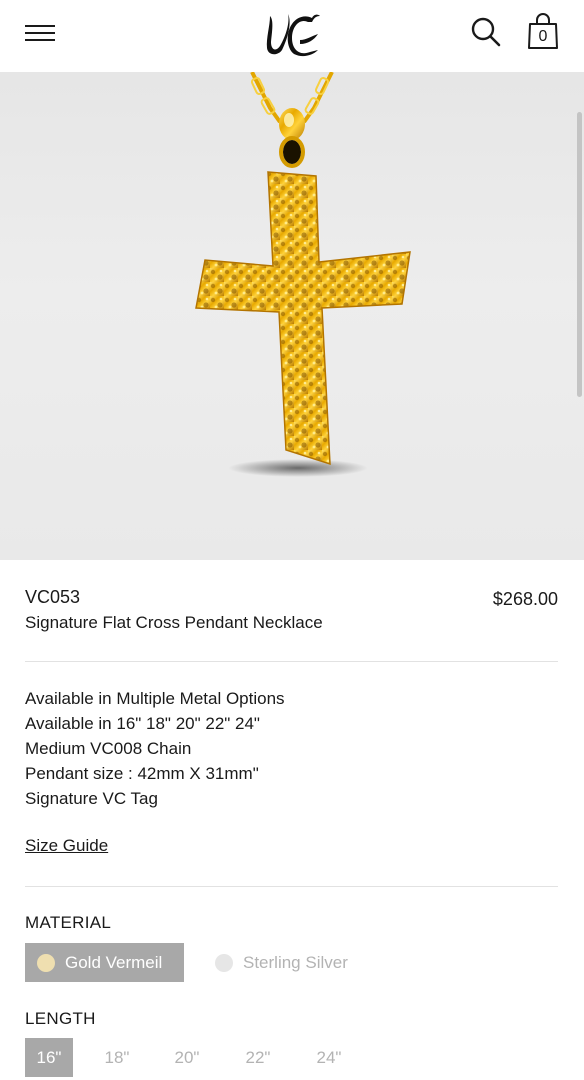  I want to click on silver-swatch-icon, so click(224, 962).